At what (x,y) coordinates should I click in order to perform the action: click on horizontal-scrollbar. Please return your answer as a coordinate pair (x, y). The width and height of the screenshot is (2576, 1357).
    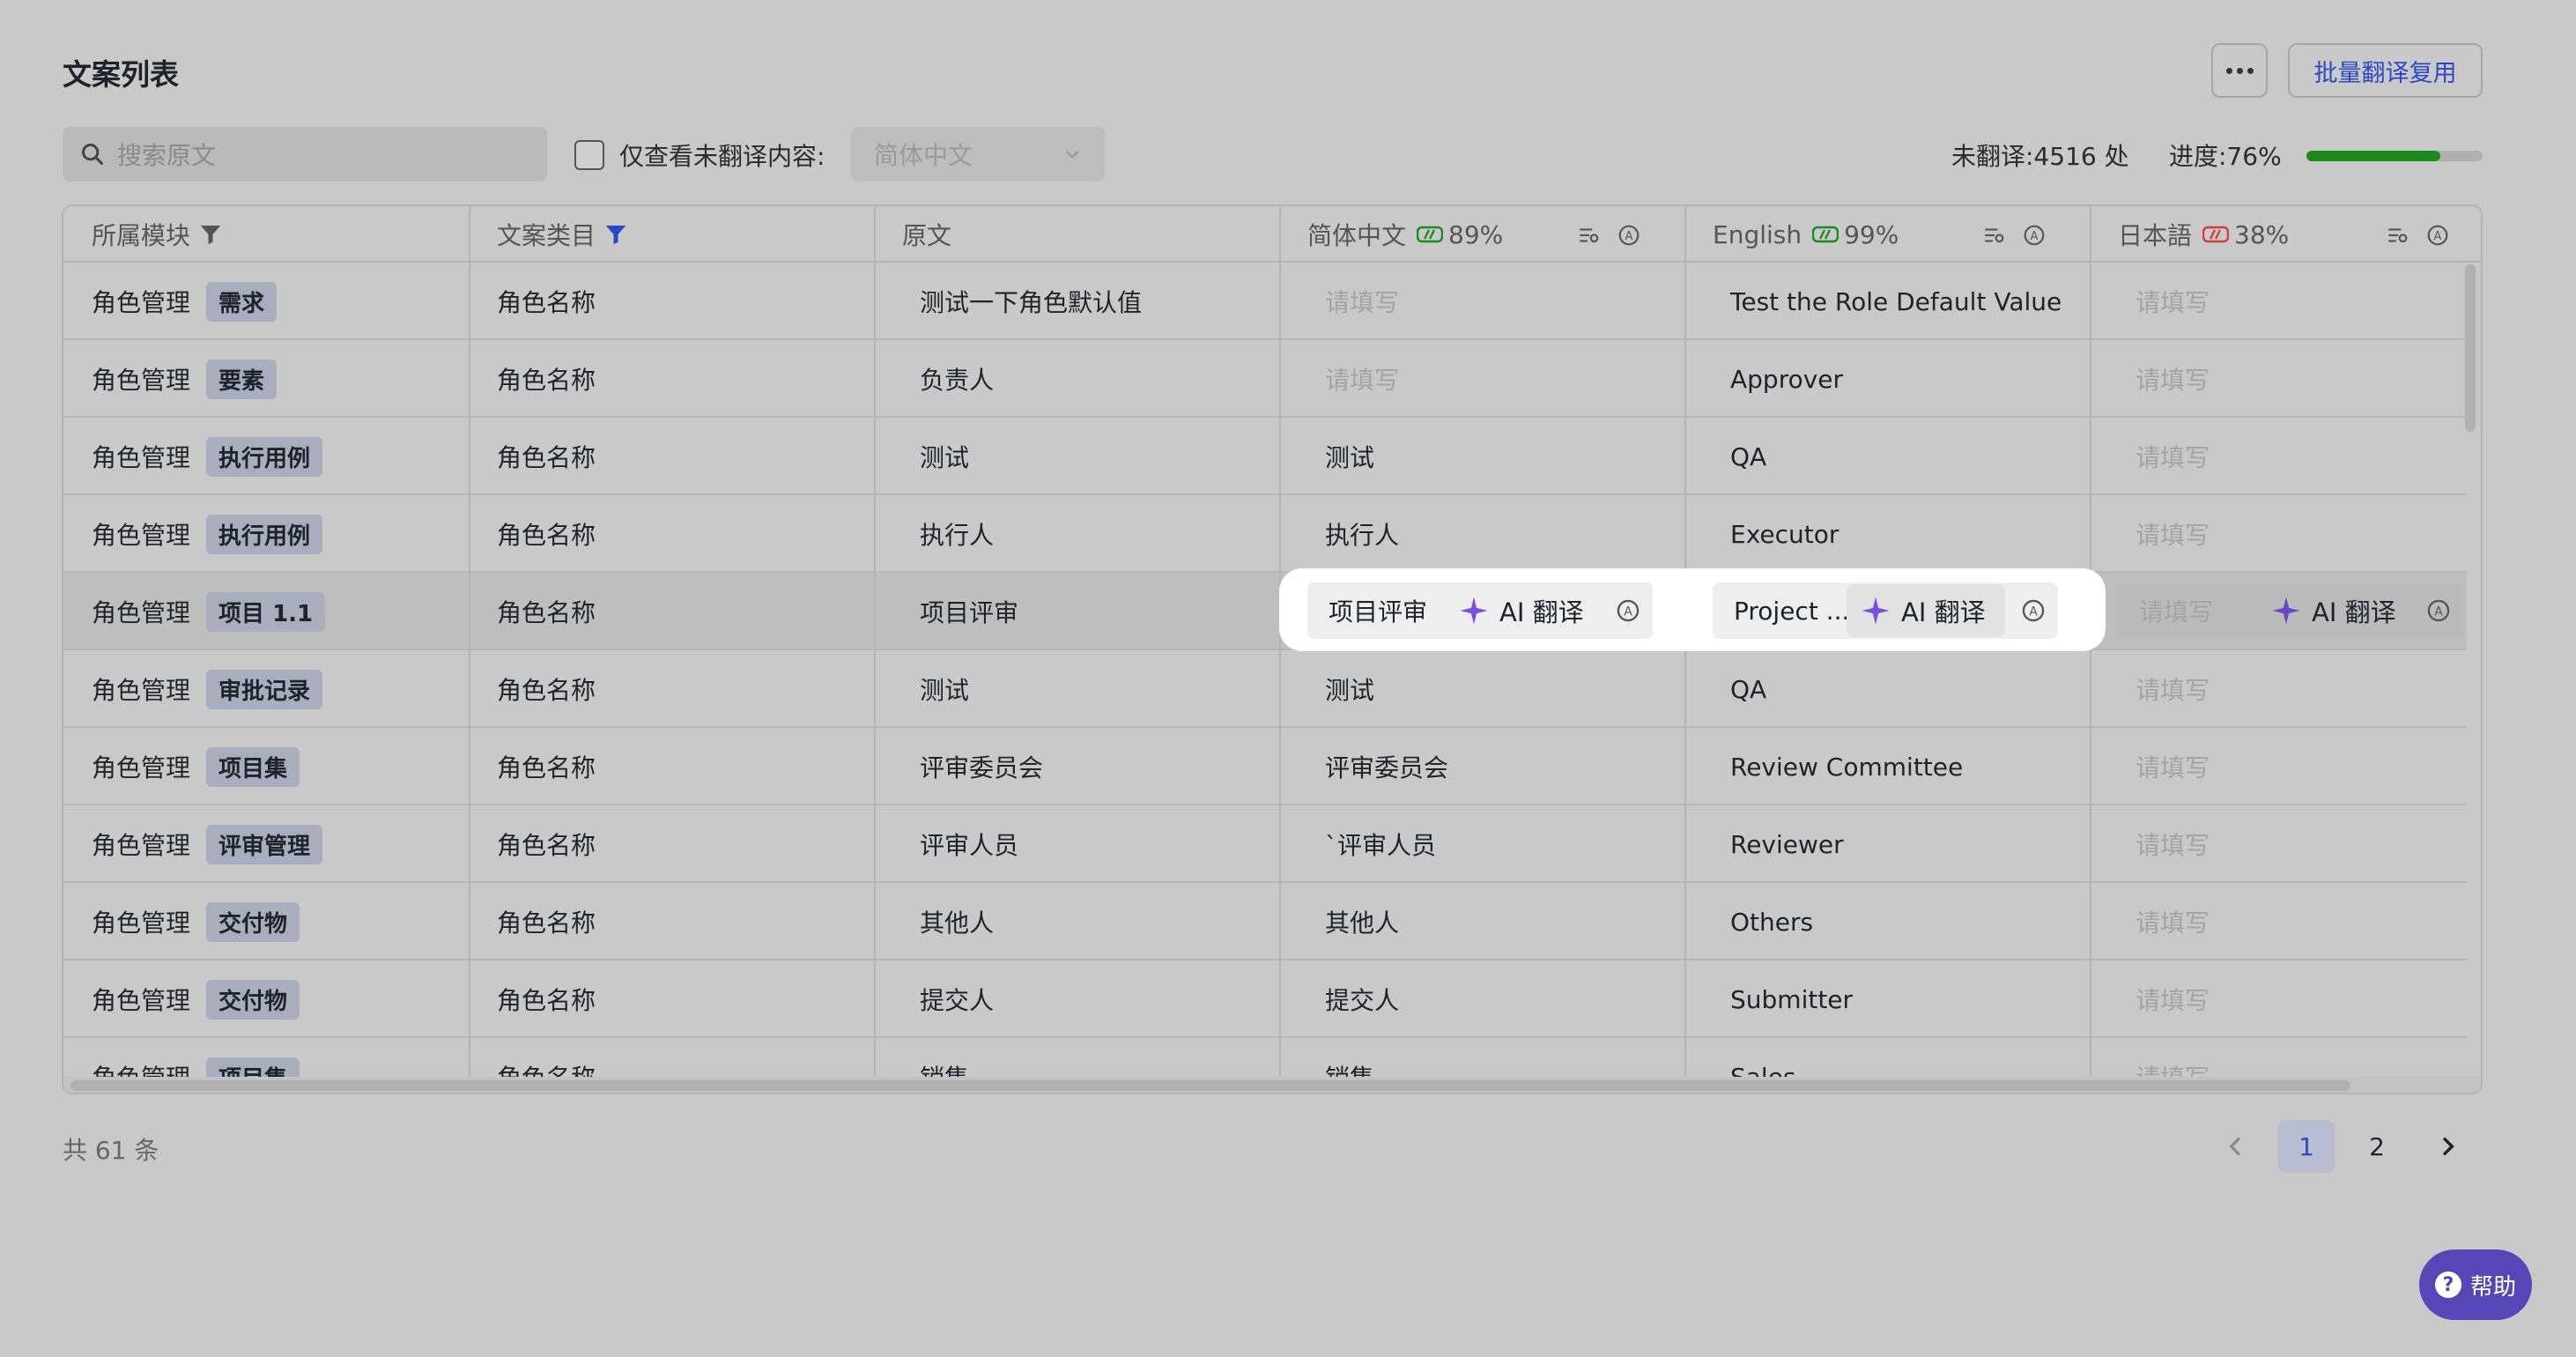
    Looking at the image, I should click on (1272, 1085).